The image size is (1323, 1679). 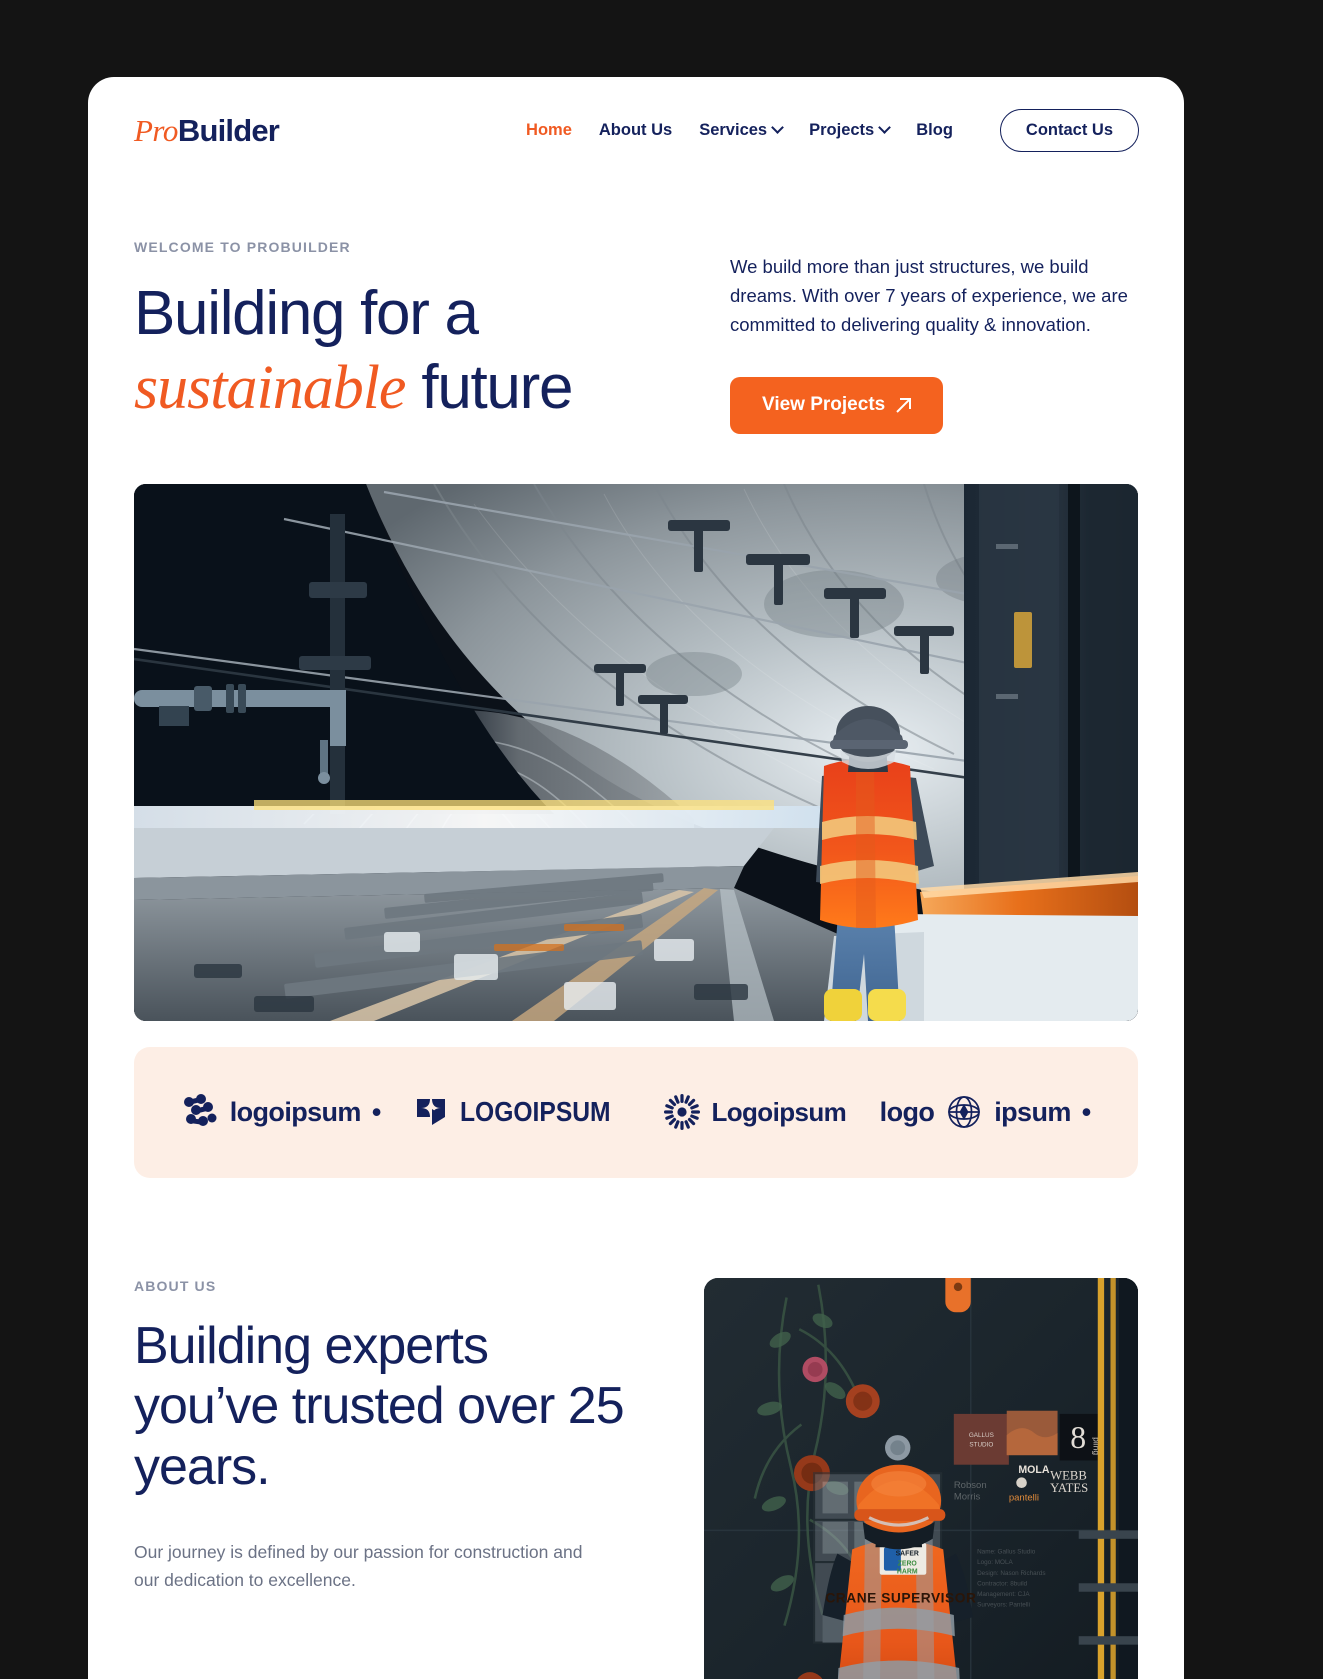 I want to click on svg-text: Morris, so click(x=967, y=1496).